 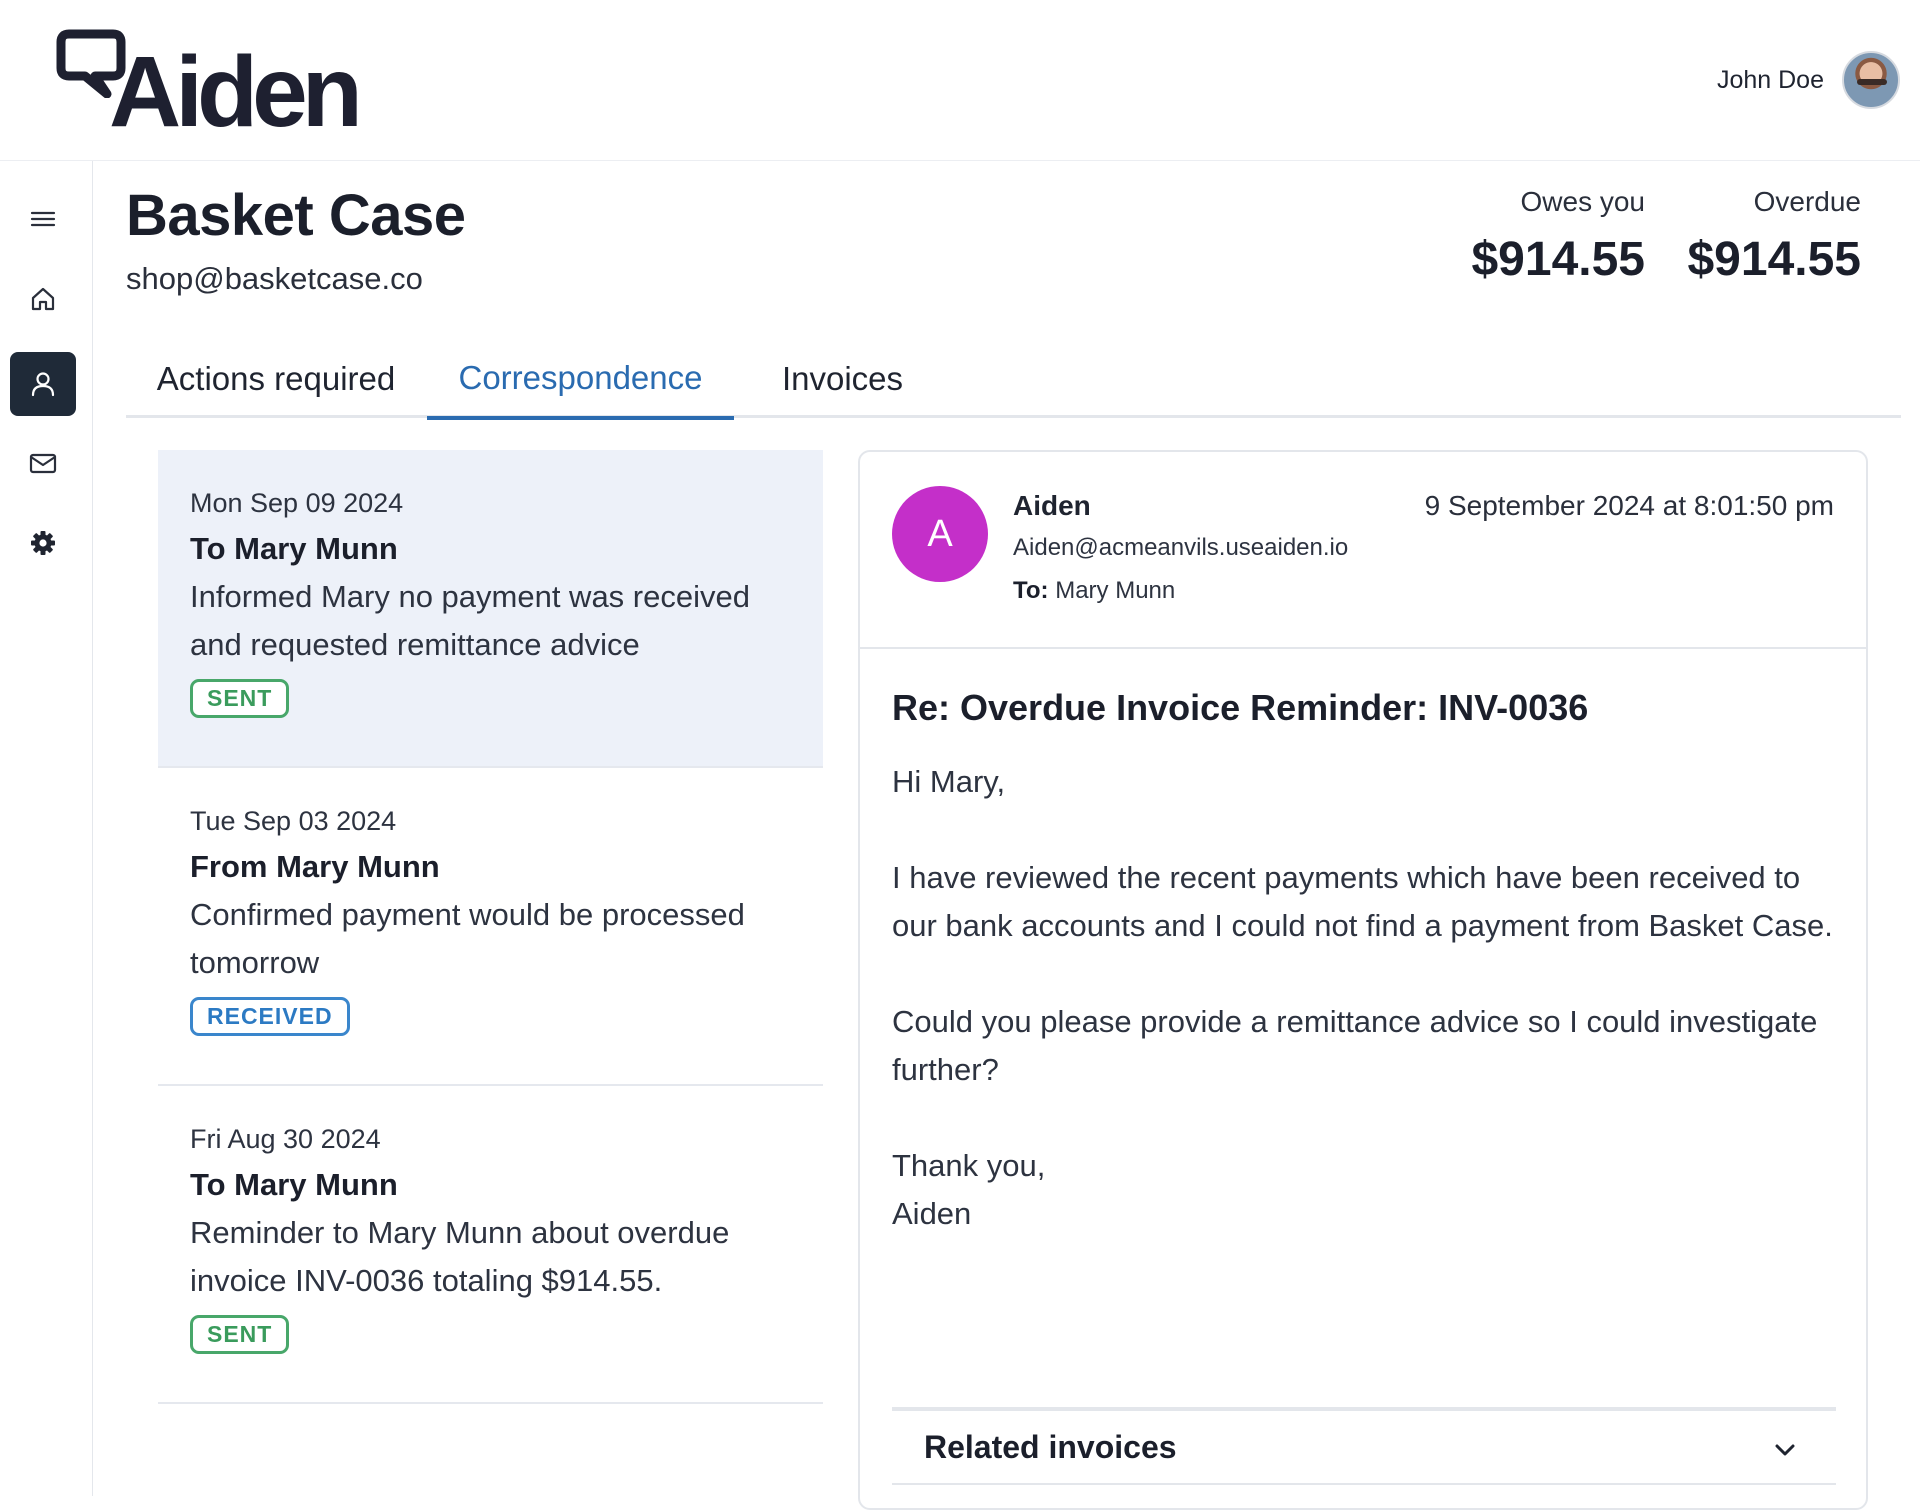 I want to click on chevron-down-icon, so click(x=1785, y=1450).